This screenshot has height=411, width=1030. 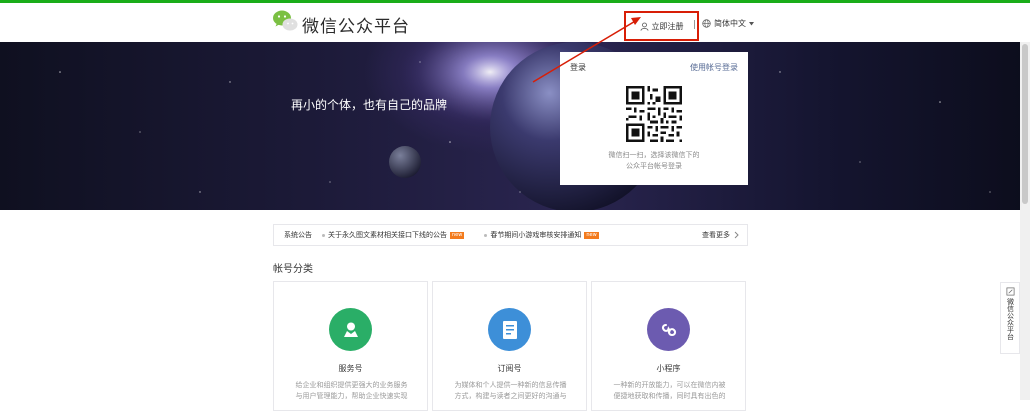 What do you see at coordinates (716, 235) in the screenshot?
I see `view-more-label: 查看更多` at bounding box center [716, 235].